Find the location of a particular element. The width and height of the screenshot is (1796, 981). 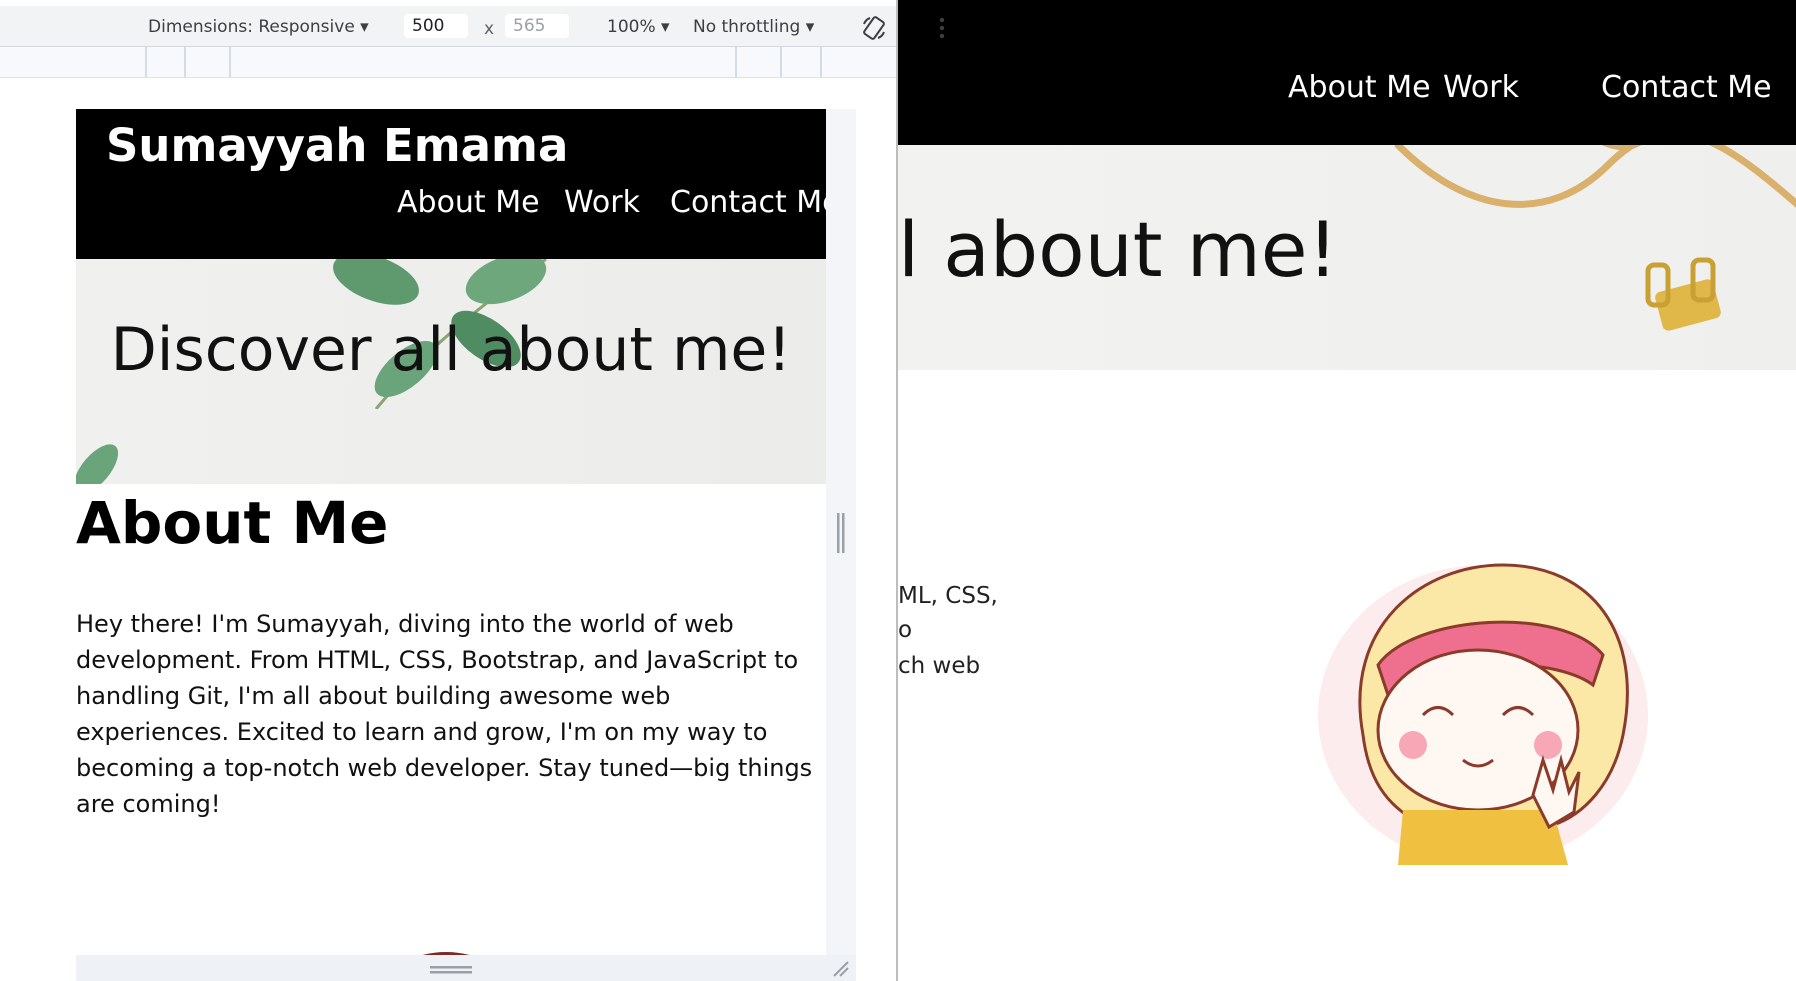

throttling-label: No throttling is located at coordinates (747, 27).